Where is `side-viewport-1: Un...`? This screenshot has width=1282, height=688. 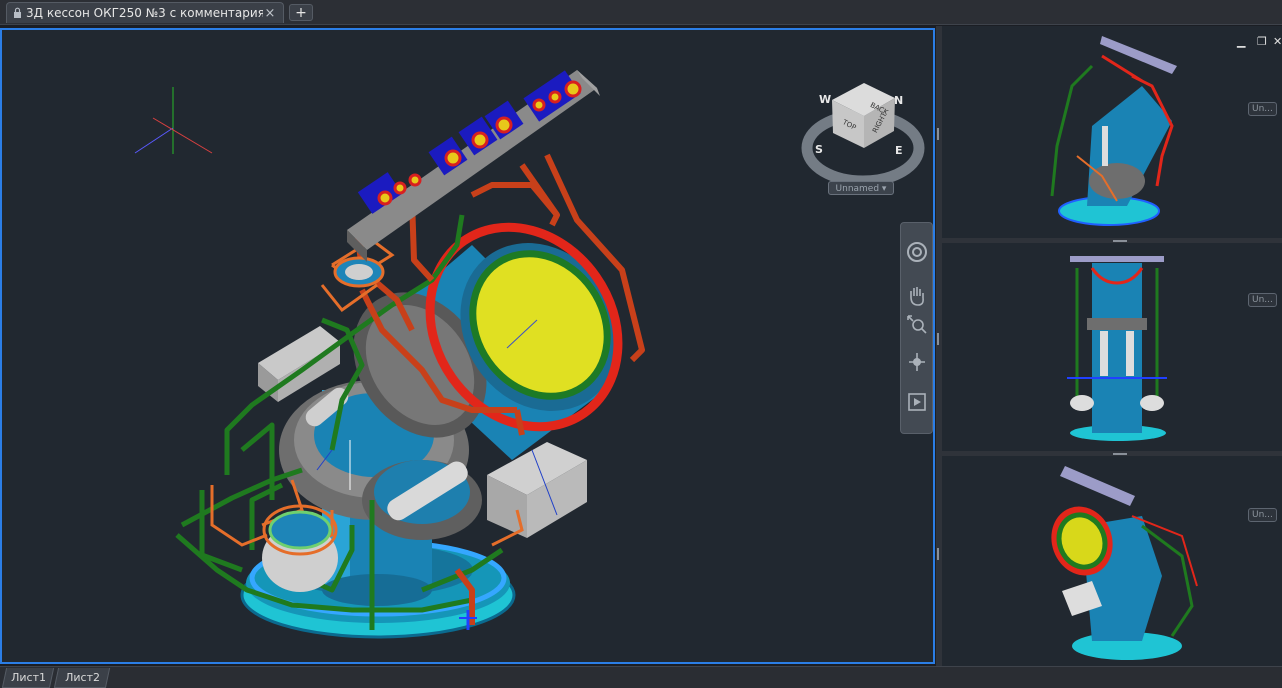 side-viewport-1: Un... is located at coordinates (1112, 132).